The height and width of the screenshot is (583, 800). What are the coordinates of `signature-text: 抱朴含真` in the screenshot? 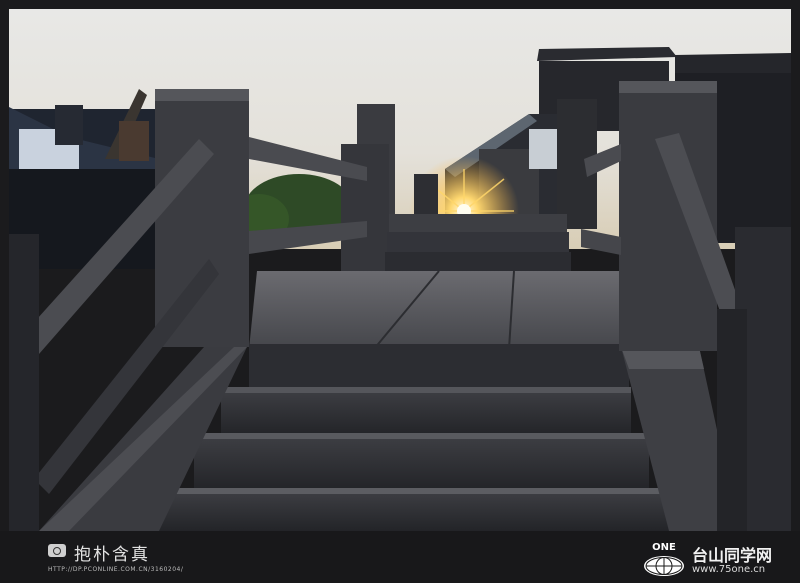 It's located at (112, 555).